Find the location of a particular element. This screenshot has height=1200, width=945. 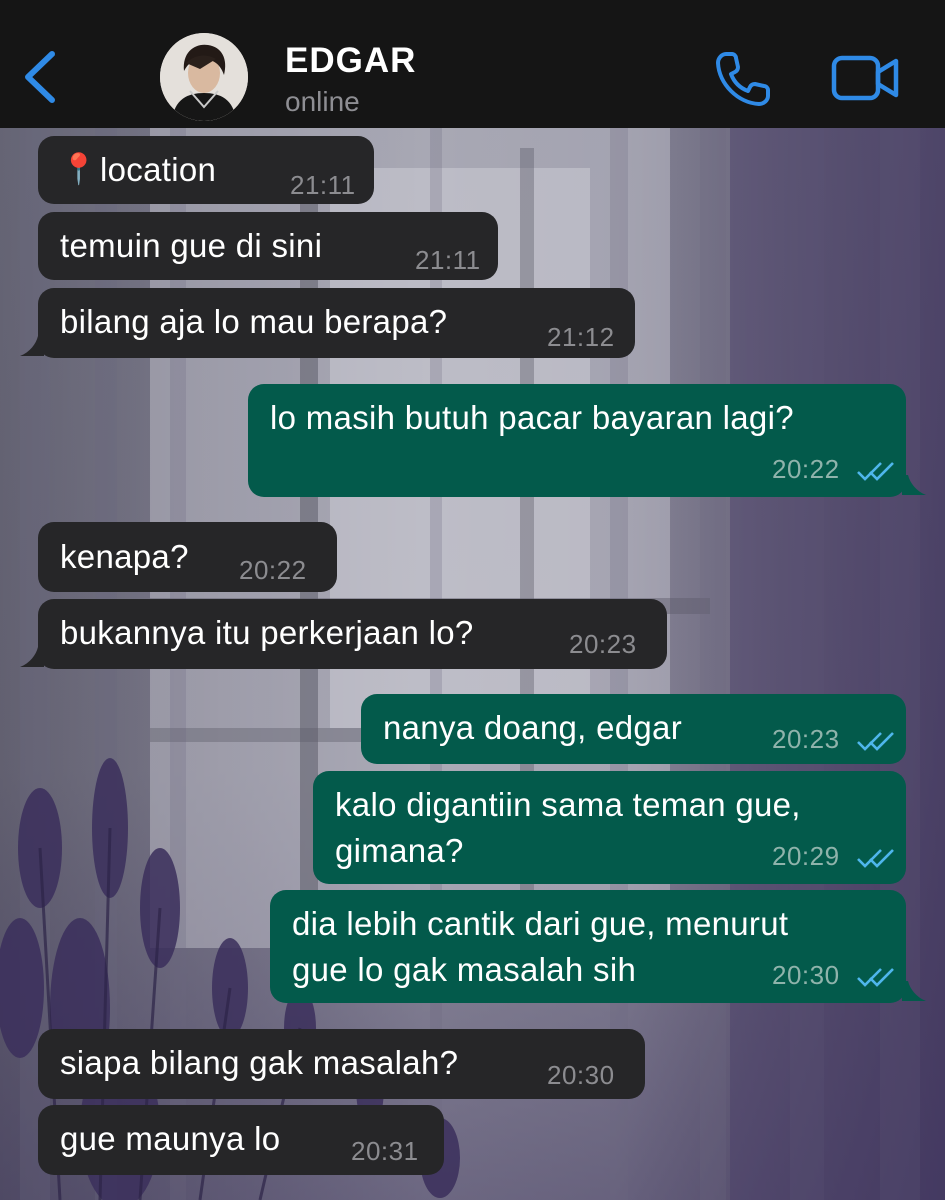

incoming-message: gue maunya lo 20:31 is located at coordinates (241, 1140).